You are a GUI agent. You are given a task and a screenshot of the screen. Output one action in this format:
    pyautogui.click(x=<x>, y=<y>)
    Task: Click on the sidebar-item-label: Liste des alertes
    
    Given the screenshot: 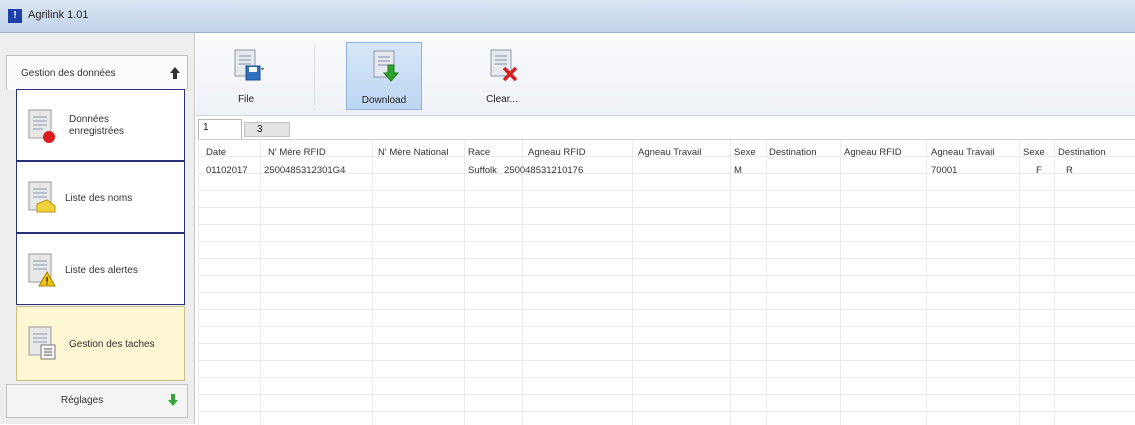 What is the action you would take?
    pyautogui.click(x=101, y=270)
    